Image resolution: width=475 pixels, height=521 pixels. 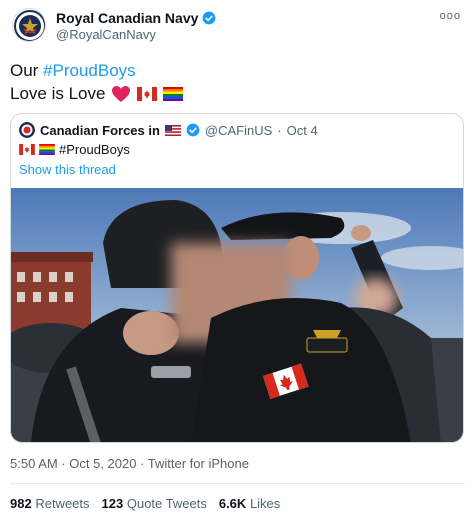 What do you see at coordinates (100, 130) in the screenshot?
I see `quoted-author-name: Canadian Forces in` at bounding box center [100, 130].